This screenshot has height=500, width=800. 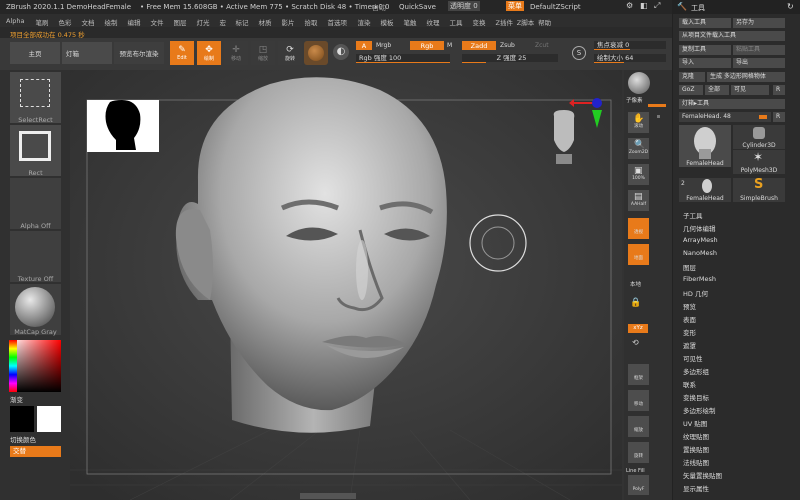 What do you see at coordinates (638, 452) in the screenshot?
I see `rotate-view-button: 旋转` at bounding box center [638, 452].